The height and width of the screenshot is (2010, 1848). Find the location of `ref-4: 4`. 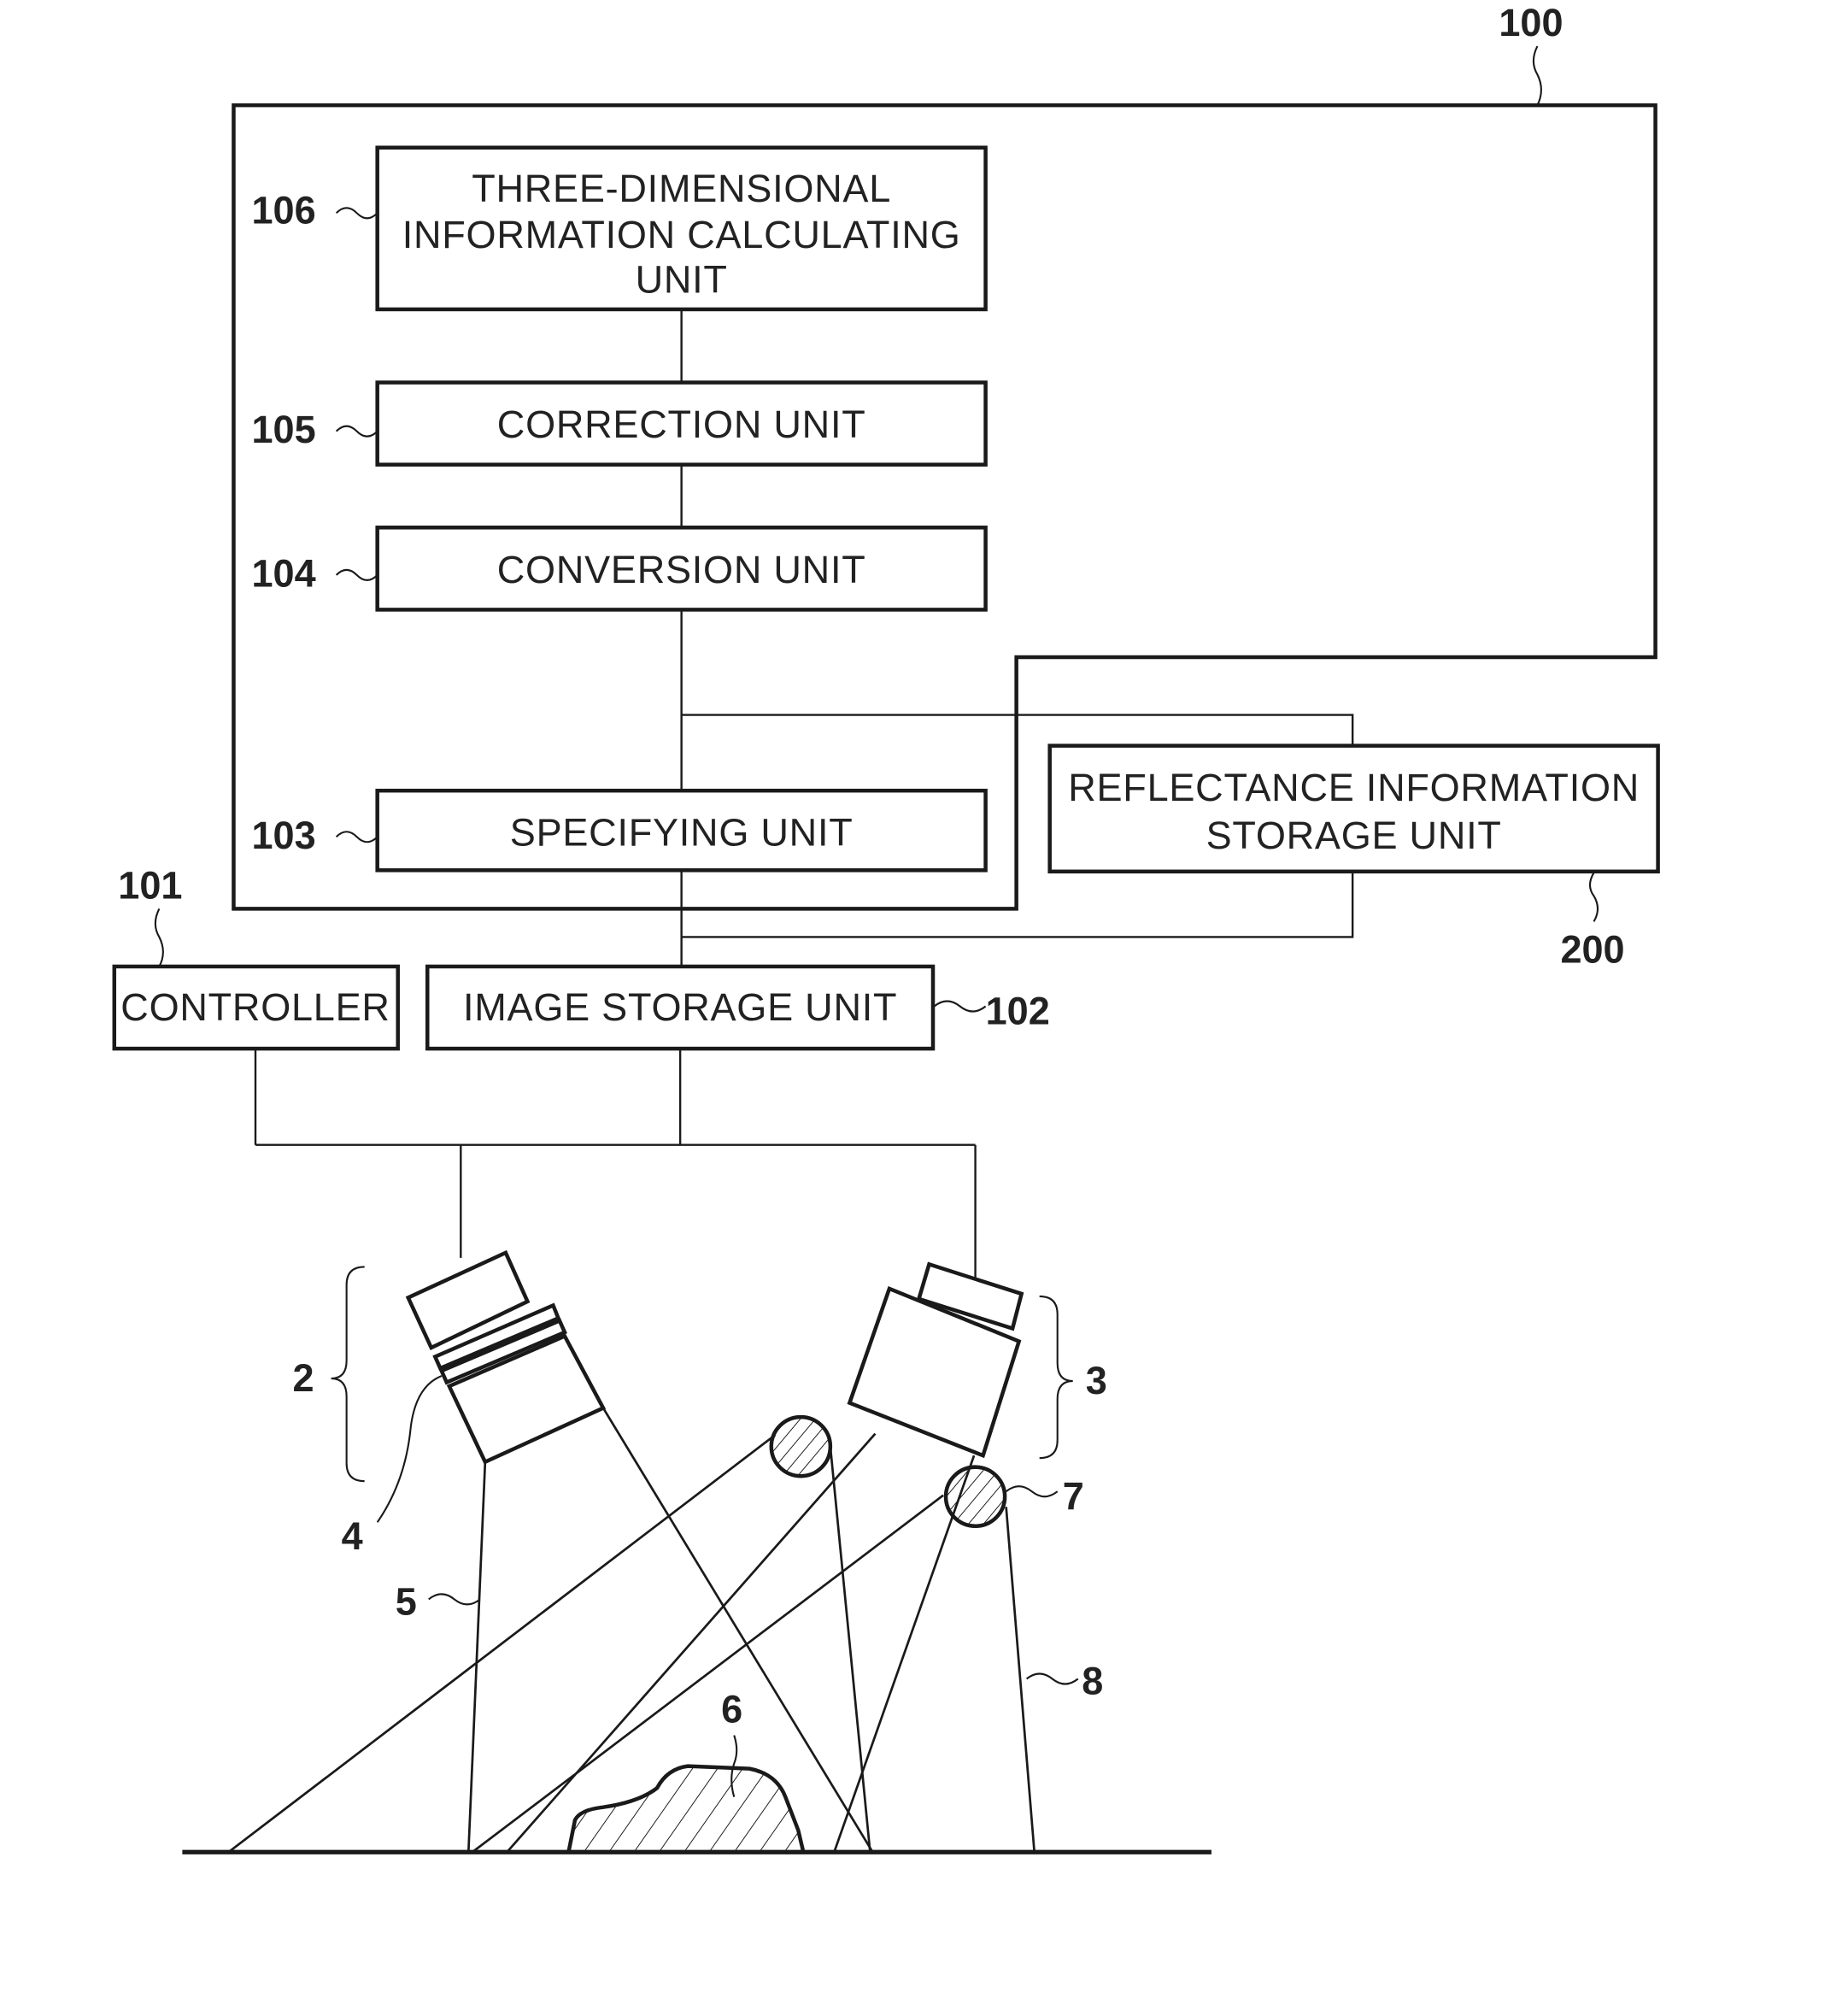

ref-4: 4 is located at coordinates (352, 1536).